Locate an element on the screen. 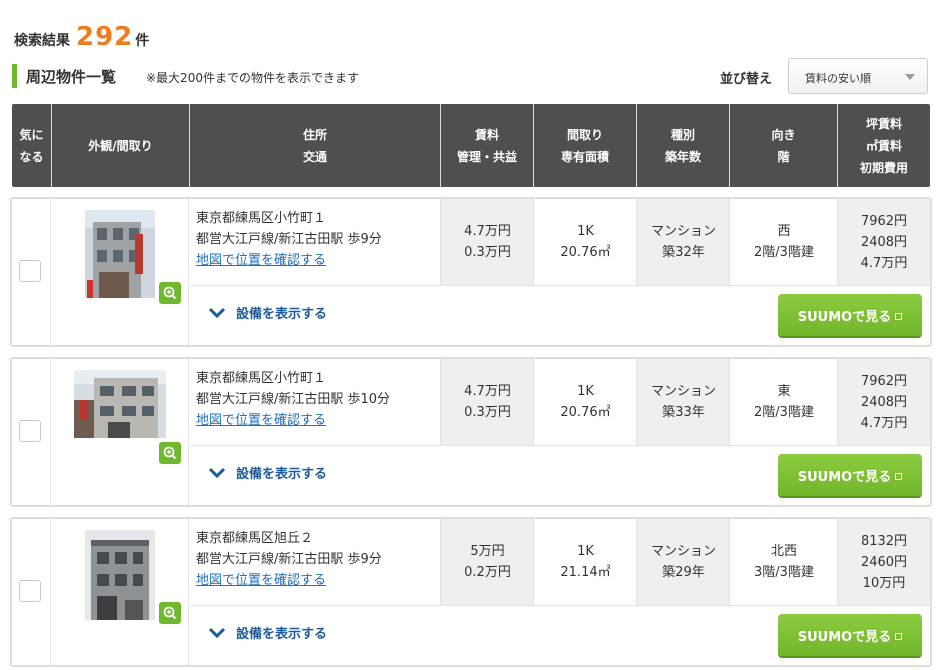 This screenshot has height=670, width=942. result-count: 検索結果 292 件 is located at coordinates (81, 37).